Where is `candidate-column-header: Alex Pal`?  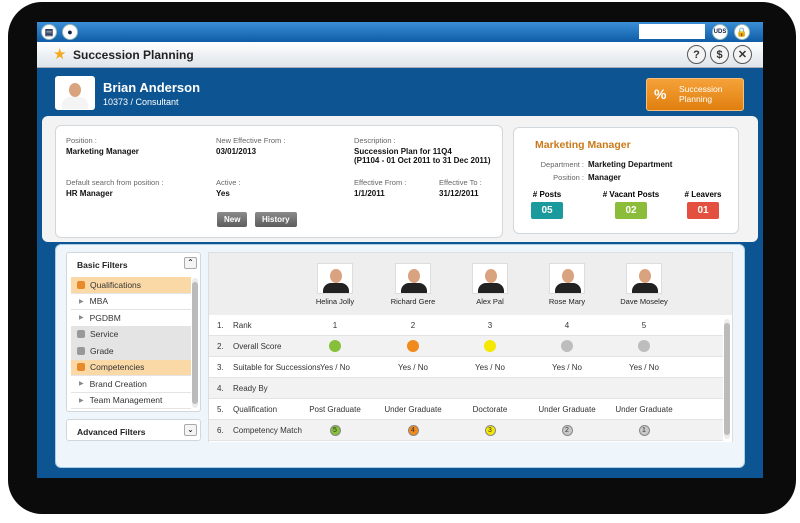
candidate-column-header: Alex Pal is located at coordinates (490, 284).